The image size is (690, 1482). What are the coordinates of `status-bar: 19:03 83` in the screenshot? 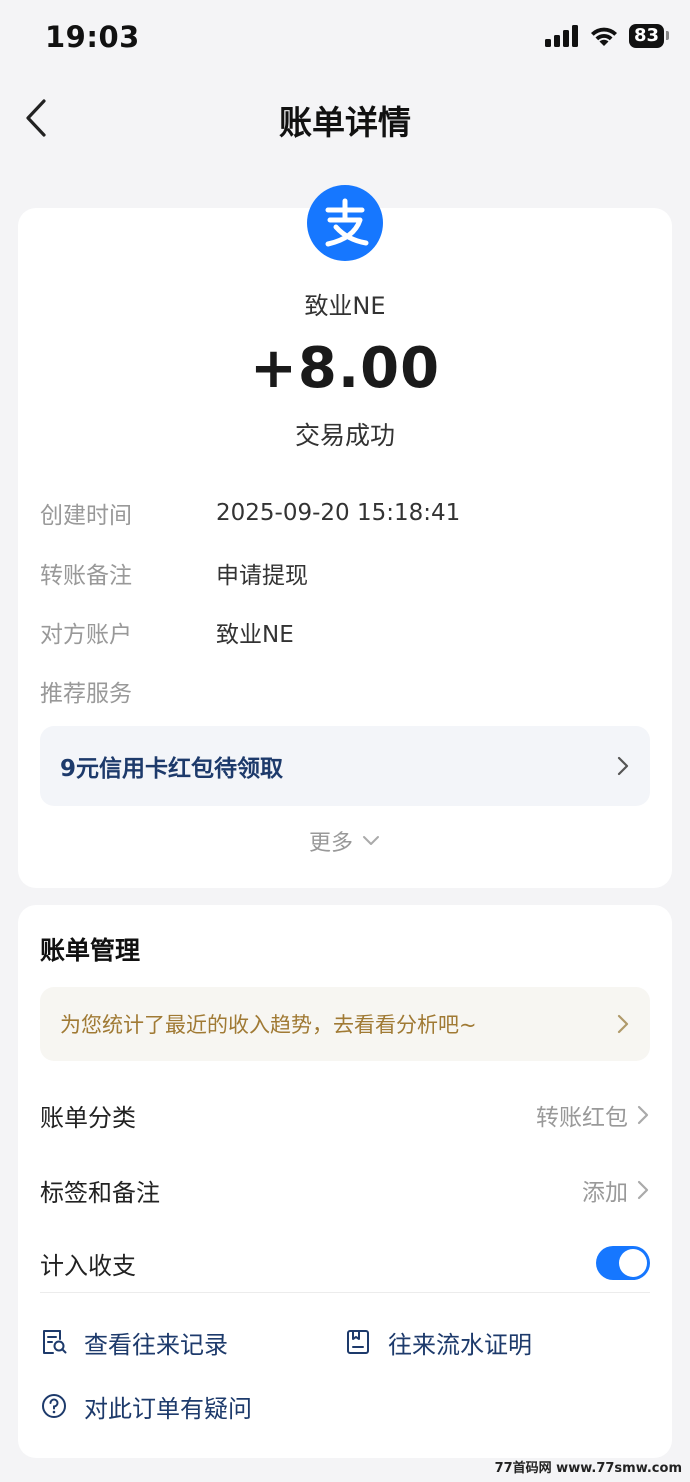 It's located at (345, 39).